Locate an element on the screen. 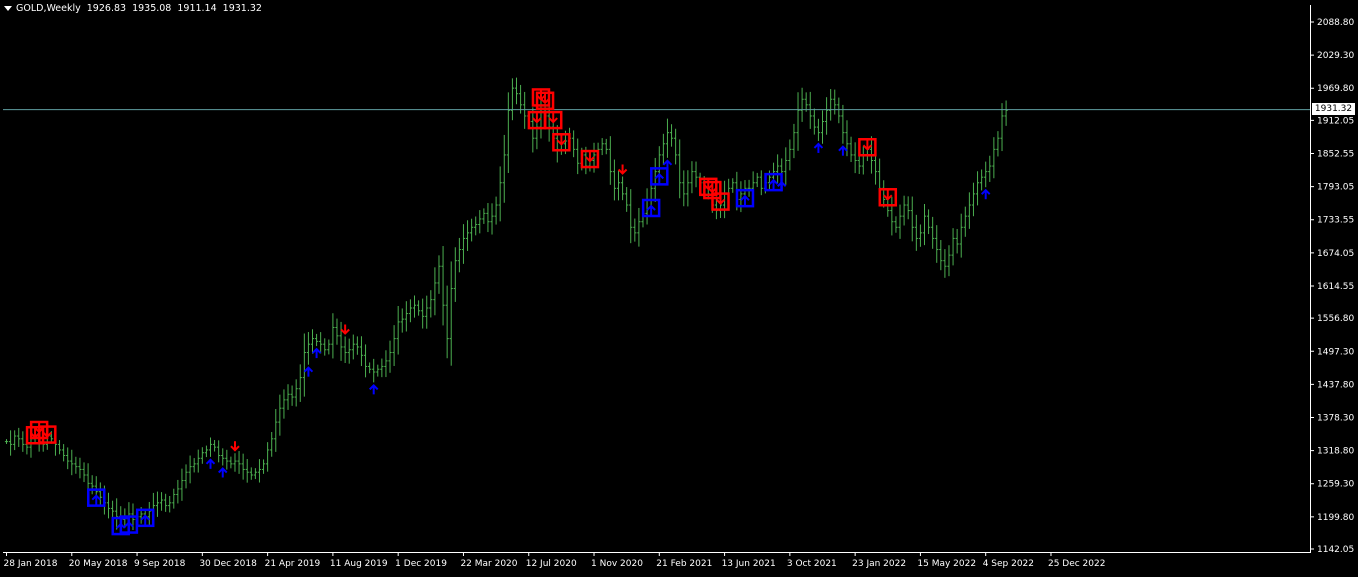 Image resolution: width=1358 pixels, height=577 pixels. x-tick-label: 30 Dec 2018 is located at coordinates (228, 564).